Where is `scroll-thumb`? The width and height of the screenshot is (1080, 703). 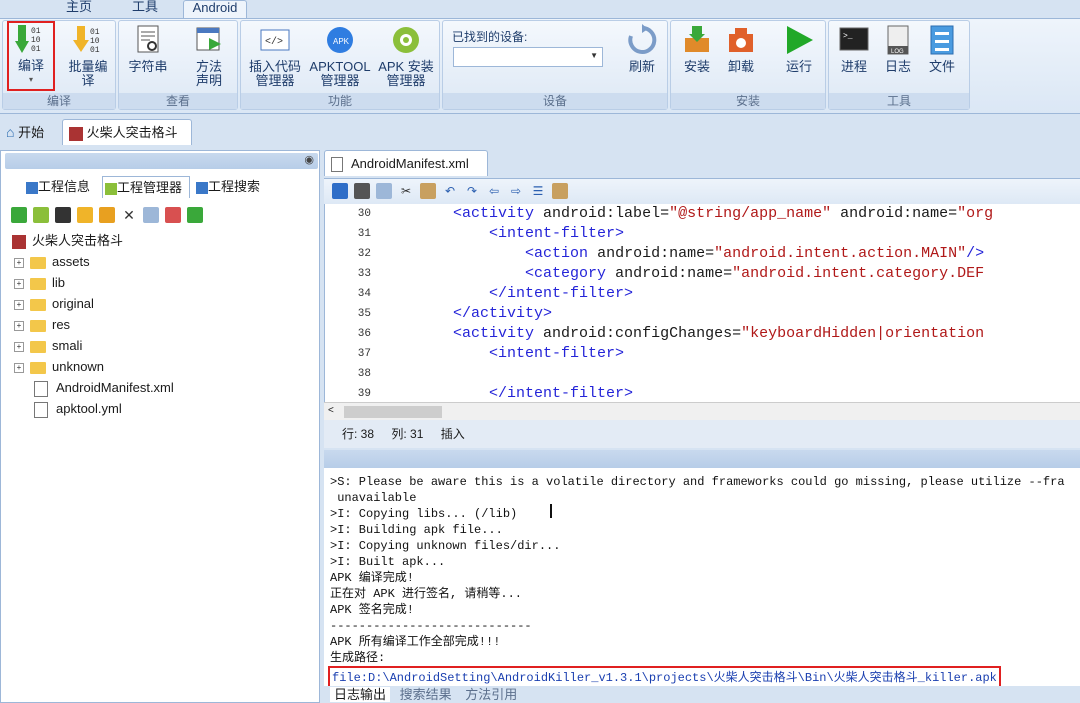 scroll-thumb is located at coordinates (393, 412).